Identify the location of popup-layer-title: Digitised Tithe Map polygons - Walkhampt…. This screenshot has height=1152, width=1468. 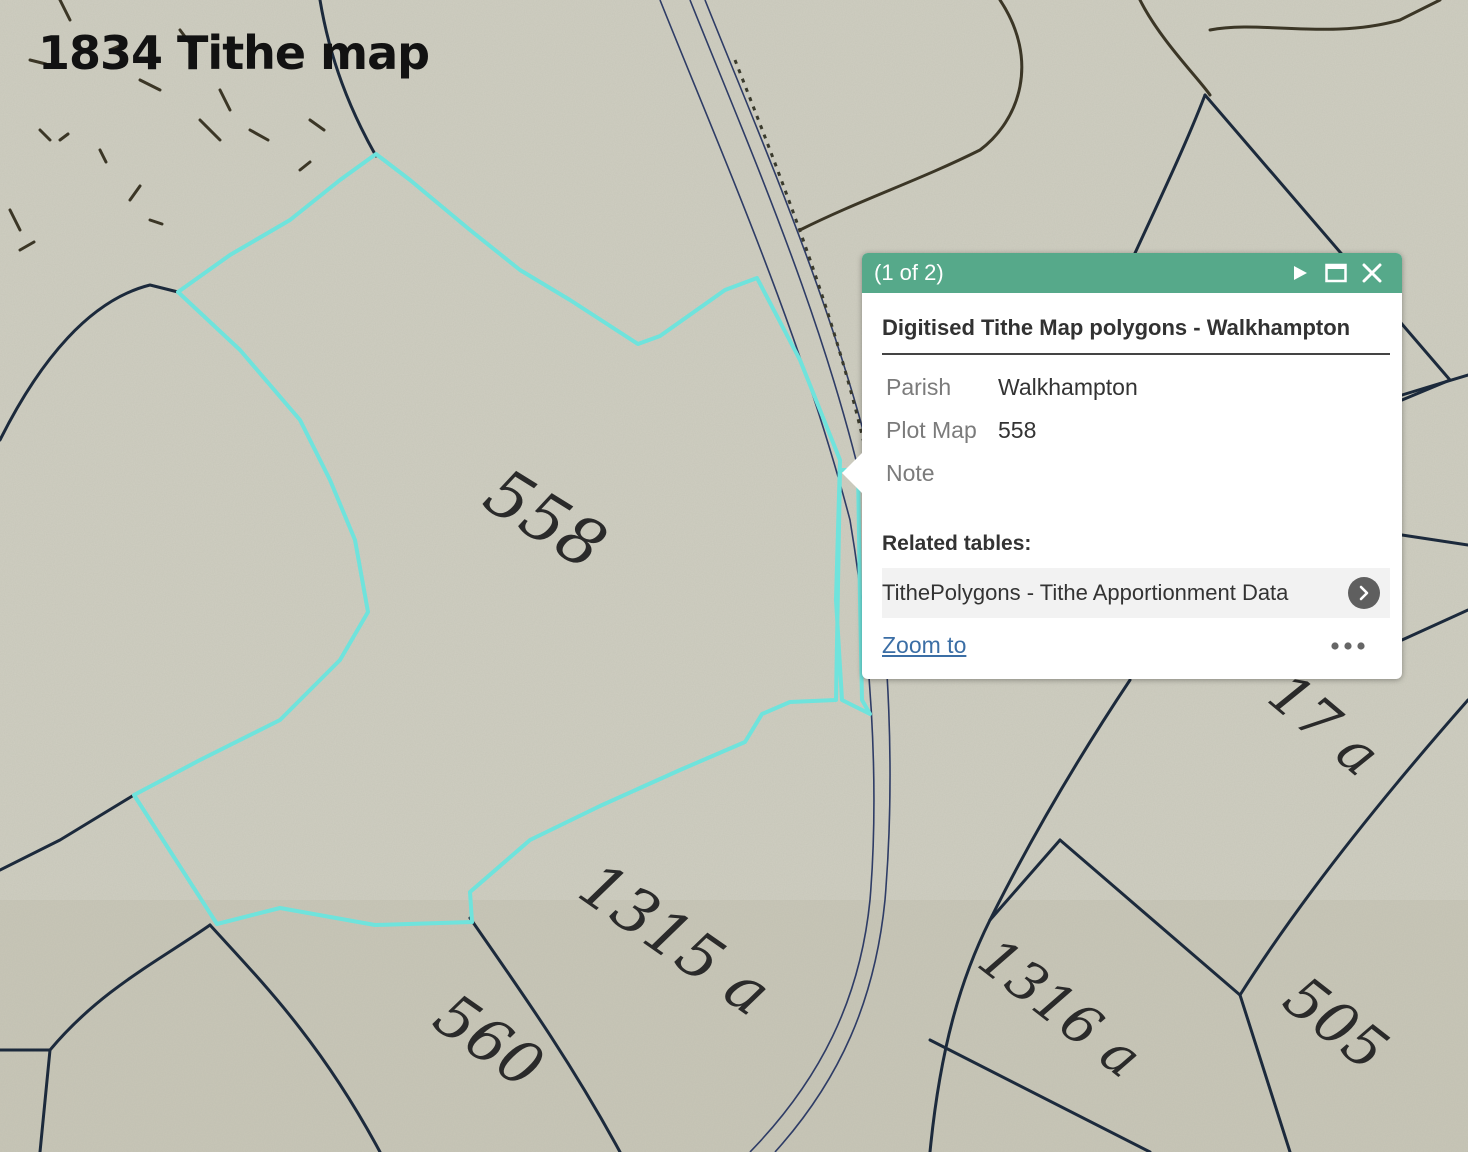
(1136, 335).